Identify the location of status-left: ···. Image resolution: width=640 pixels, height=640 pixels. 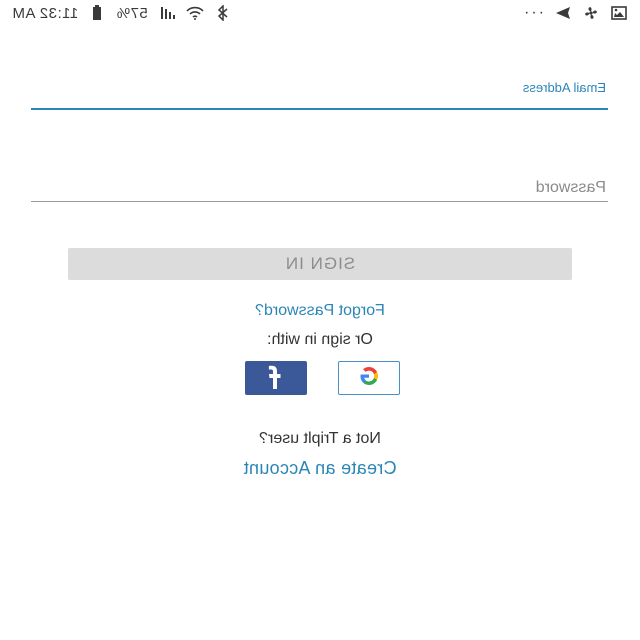
(575, 12).